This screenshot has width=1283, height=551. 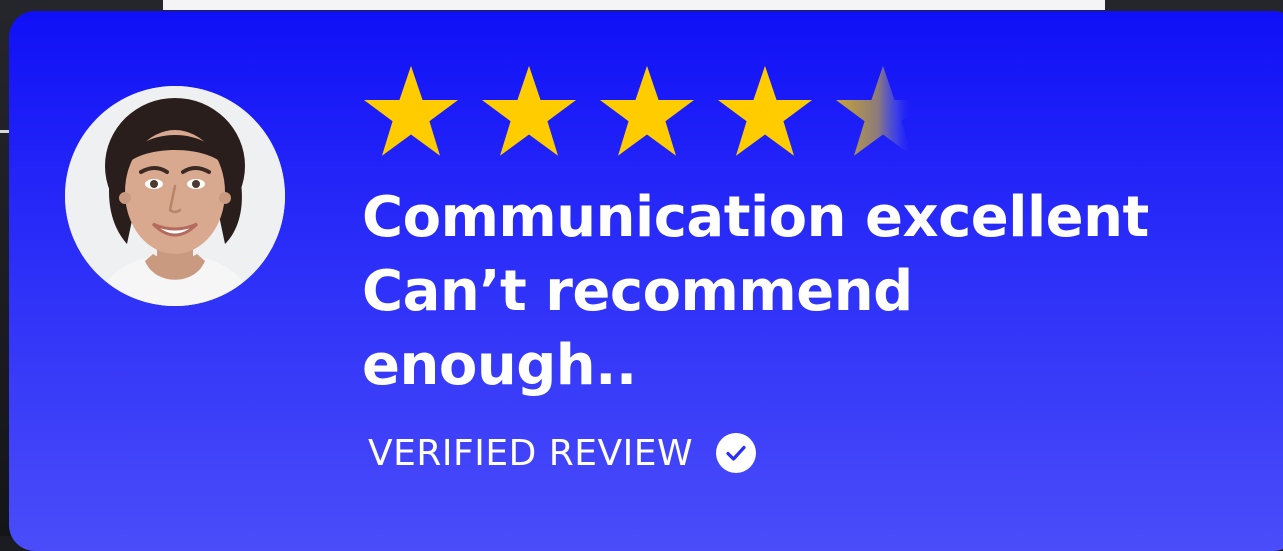 I want to click on headline-line-2: Can’t recommend, so click(x=637, y=291).